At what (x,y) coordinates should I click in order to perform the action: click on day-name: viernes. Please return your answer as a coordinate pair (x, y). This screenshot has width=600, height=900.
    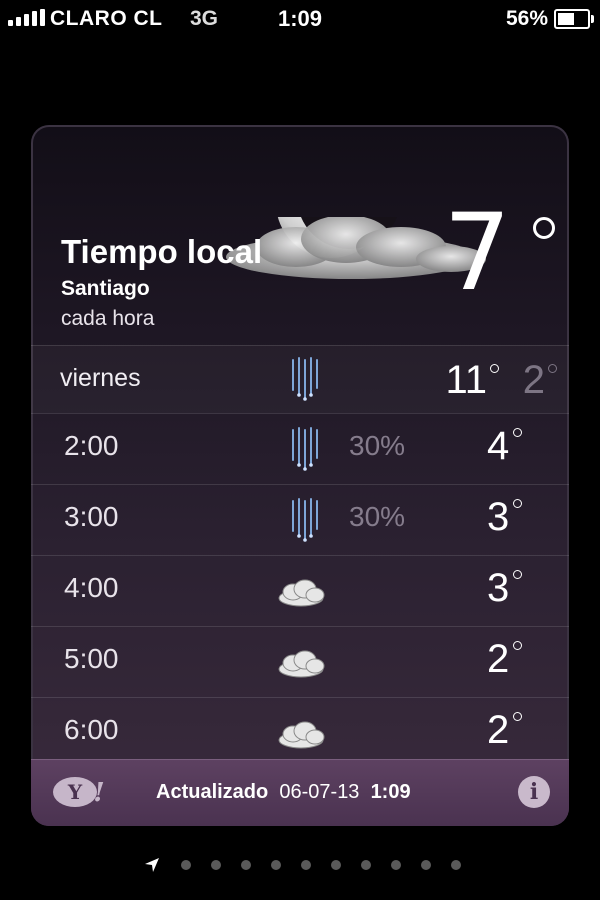
    Looking at the image, I should click on (100, 378).